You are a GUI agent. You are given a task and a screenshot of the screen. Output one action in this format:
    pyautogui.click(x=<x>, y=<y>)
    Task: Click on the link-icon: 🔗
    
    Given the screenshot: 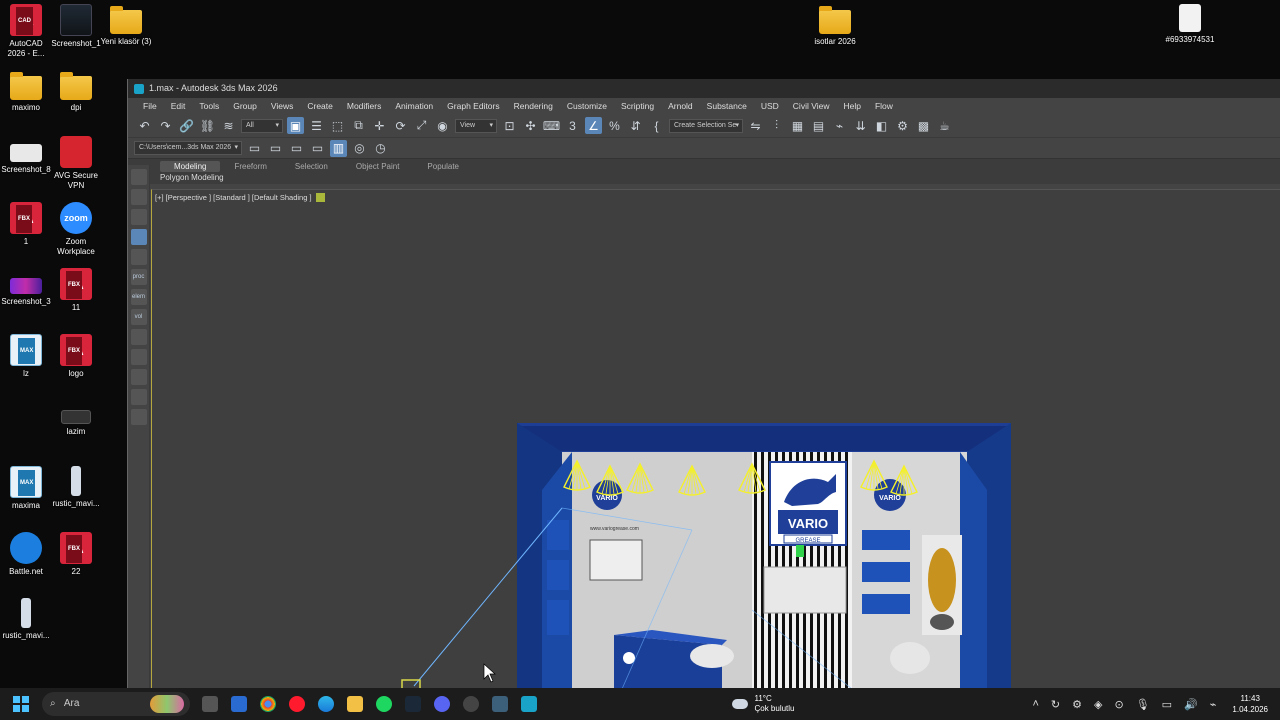 What is the action you would take?
    pyautogui.click(x=186, y=125)
    